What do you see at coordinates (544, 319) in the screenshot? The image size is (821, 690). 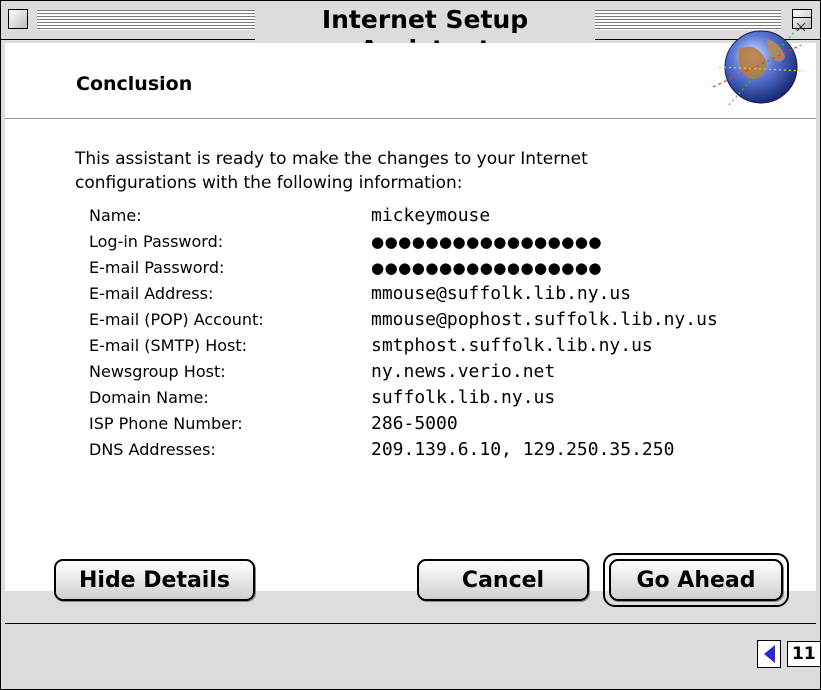 I see `detail-value: mmouse@pophost.suffolk.lib.ny.us` at bounding box center [544, 319].